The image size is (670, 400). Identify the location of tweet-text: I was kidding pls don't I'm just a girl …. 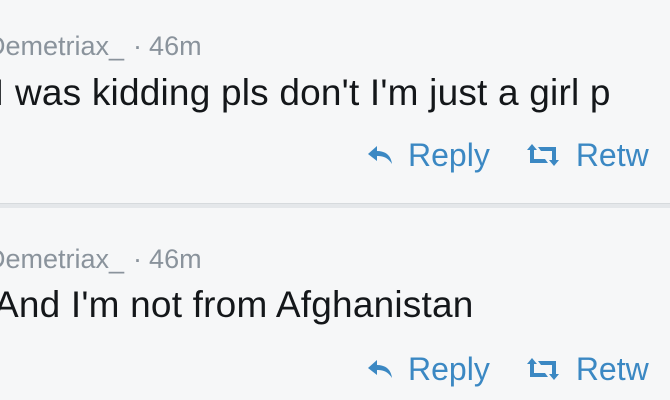
(305, 92).